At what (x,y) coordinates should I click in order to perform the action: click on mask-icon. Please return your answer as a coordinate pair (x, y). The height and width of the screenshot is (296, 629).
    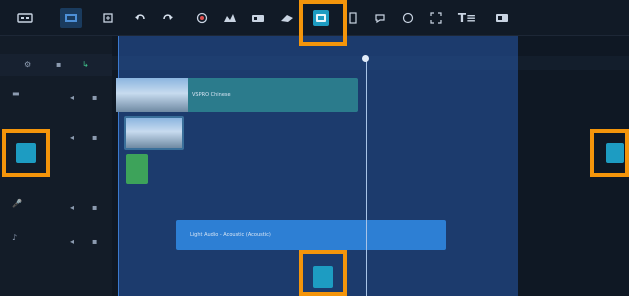
    Looking at the image, I should click on (380, 18).